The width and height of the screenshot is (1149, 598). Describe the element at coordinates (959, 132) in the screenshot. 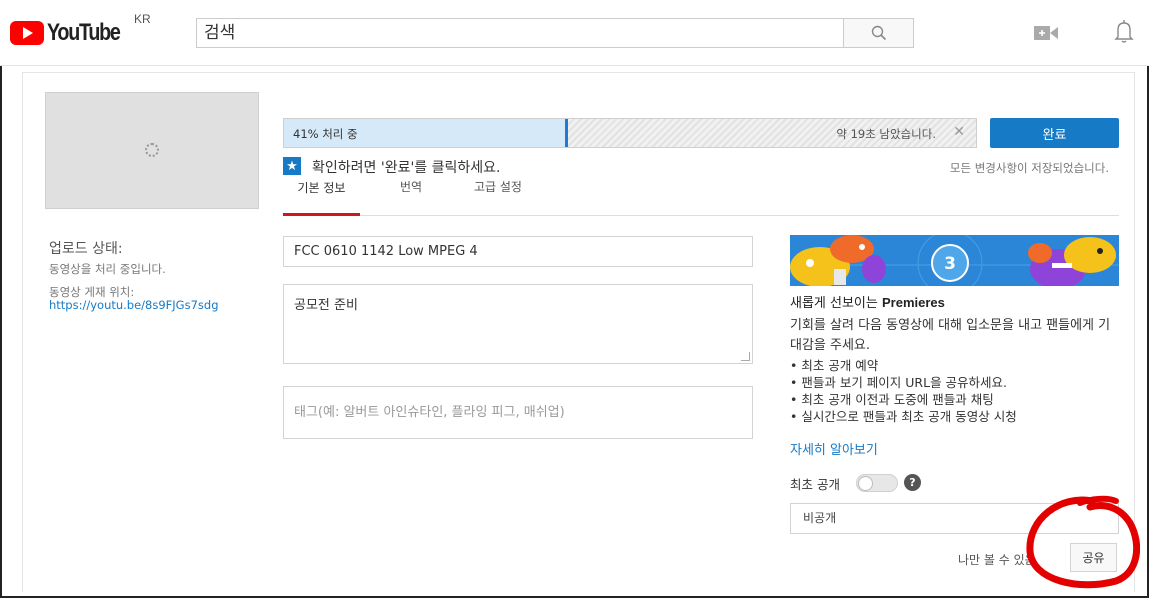

I see `cancel-upload-icon: ✕` at that location.